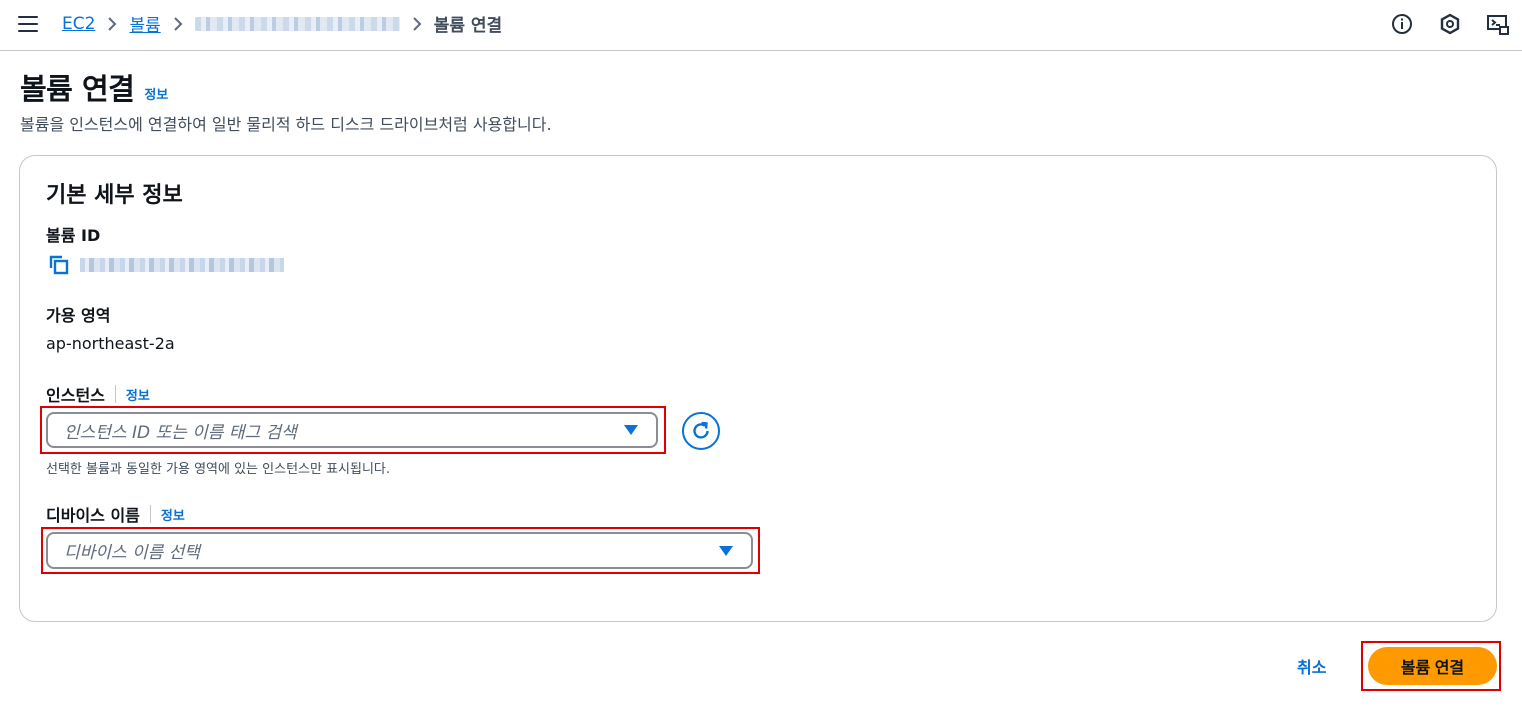 Image resolution: width=1522 pixels, height=707 pixels. Describe the element at coordinates (144, 23) in the screenshot. I see `breadcrumb-volumes: 볼륨` at that location.